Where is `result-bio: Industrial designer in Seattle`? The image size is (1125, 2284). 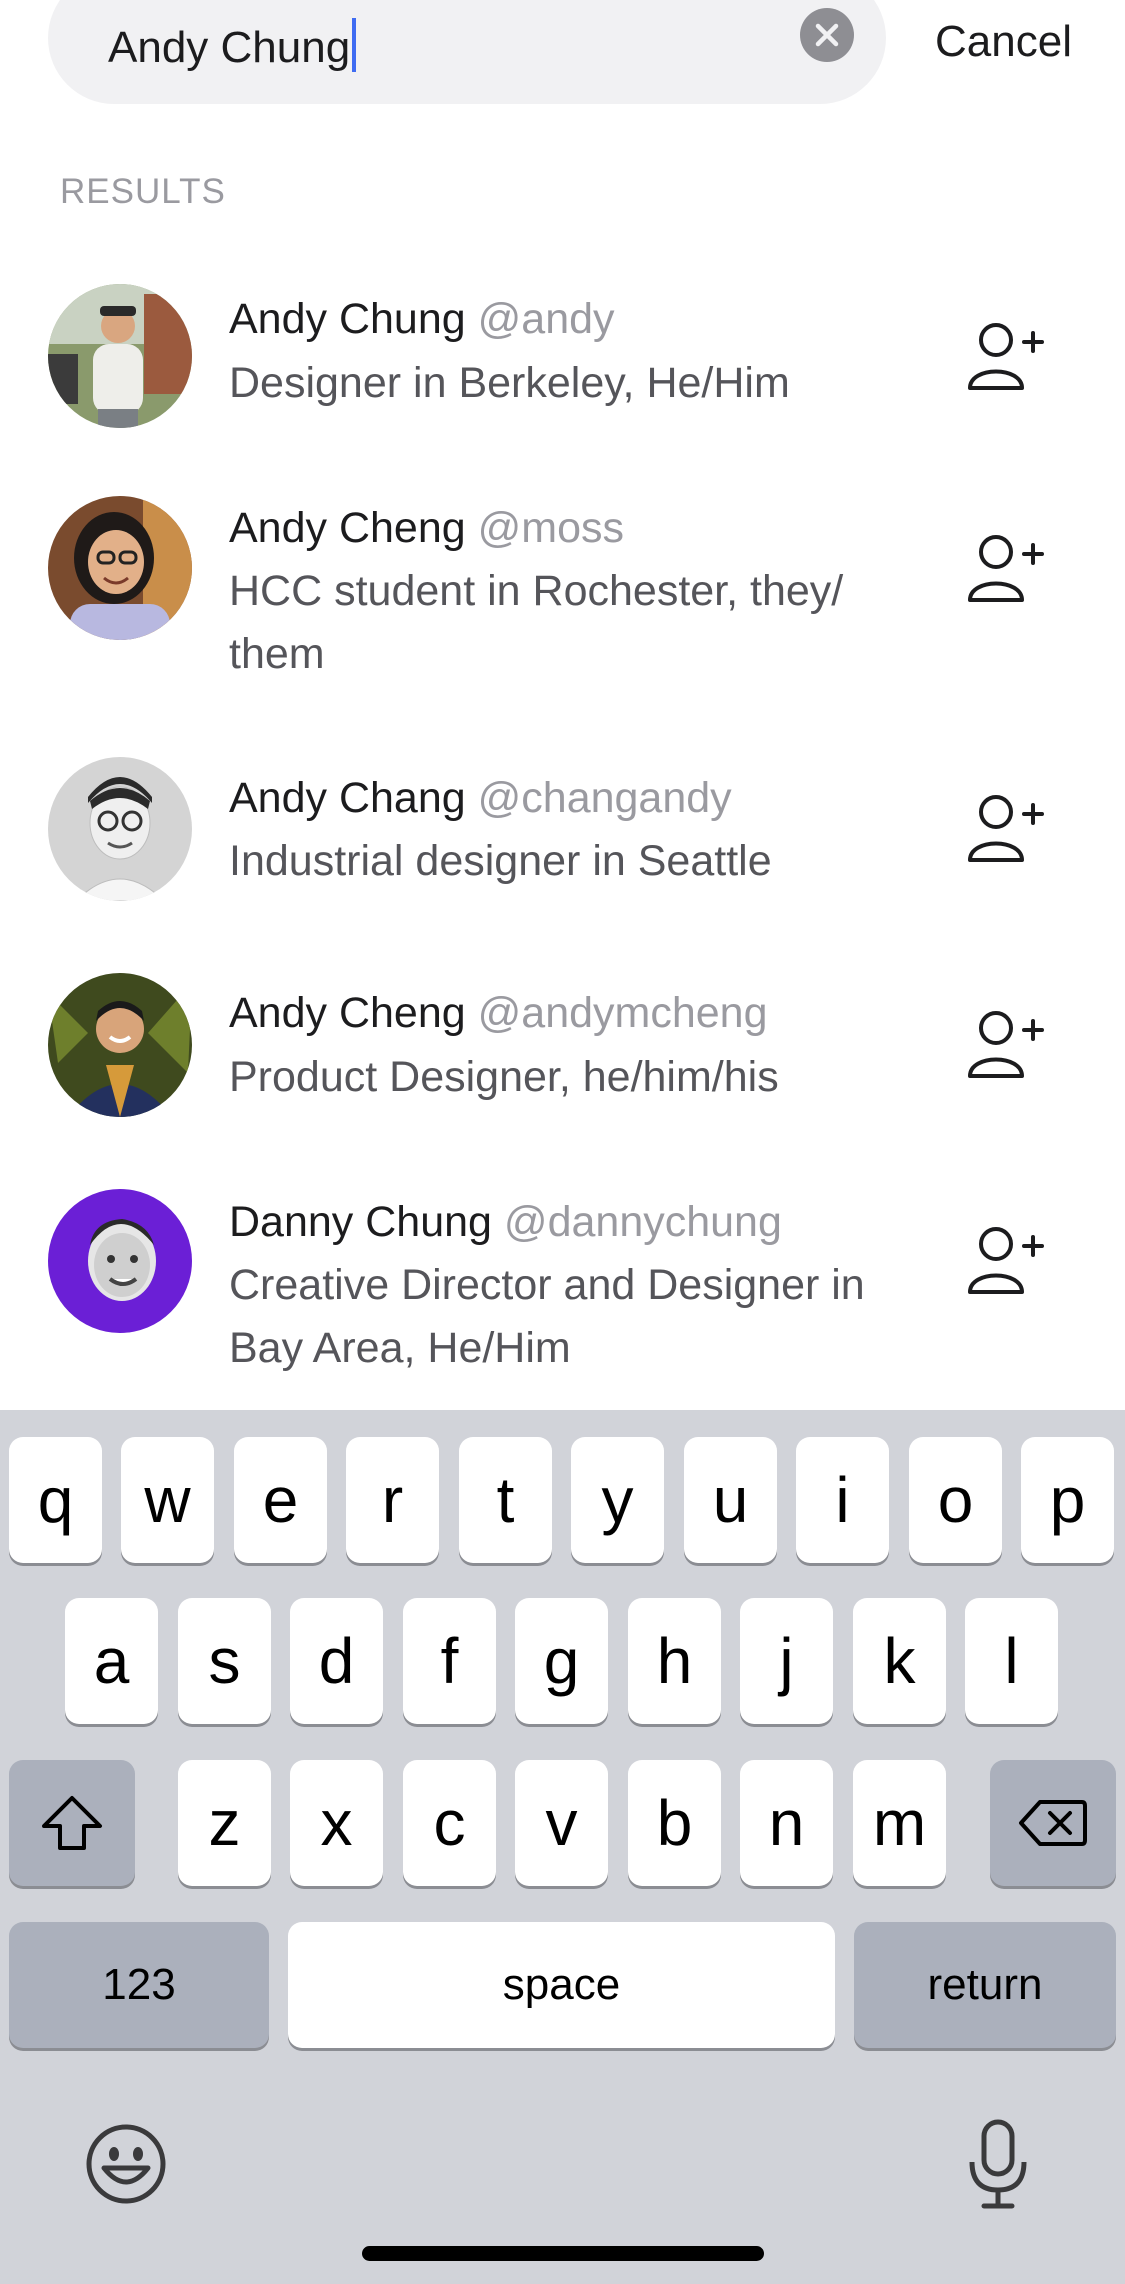
result-bio: Industrial designer in Seattle is located at coordinates (500, 861).